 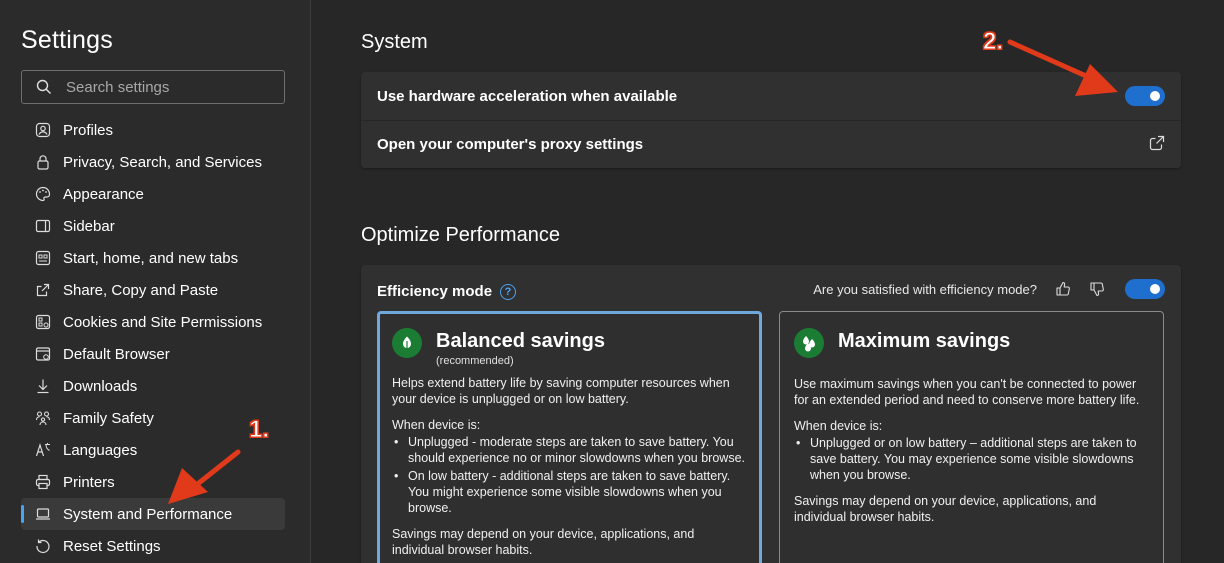 I want to click on sidebar-item-cookies: Cookies and Site Permissions, so click(x=153, y=322).